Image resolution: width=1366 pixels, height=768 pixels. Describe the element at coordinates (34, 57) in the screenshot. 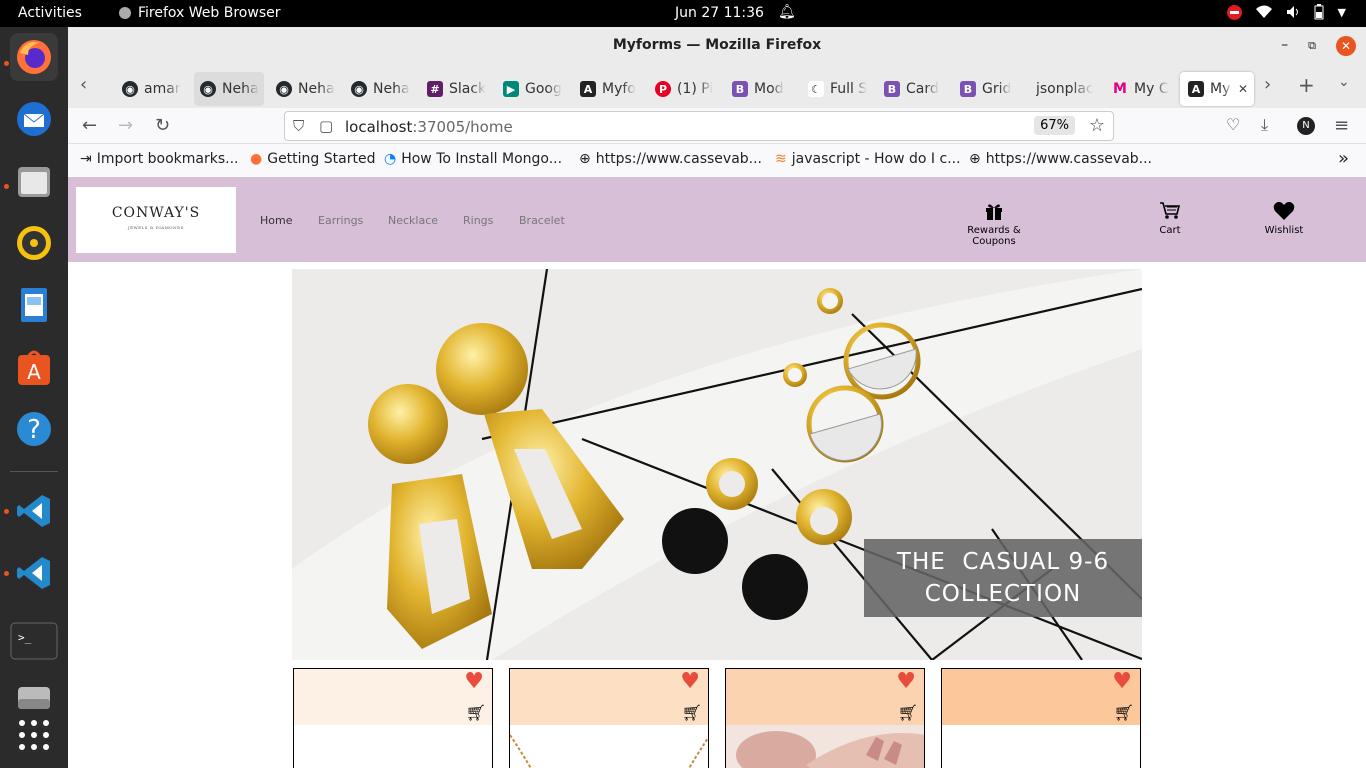

I see `firefox-dock-icon` at that location.